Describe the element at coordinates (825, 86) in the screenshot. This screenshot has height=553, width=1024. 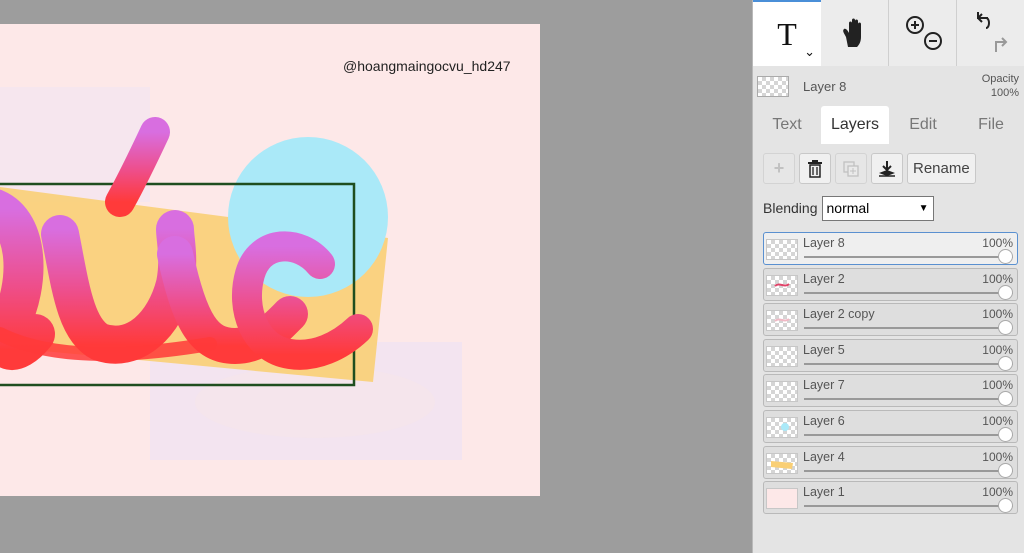
I see `current-layer-name: Layer 8` at that location.